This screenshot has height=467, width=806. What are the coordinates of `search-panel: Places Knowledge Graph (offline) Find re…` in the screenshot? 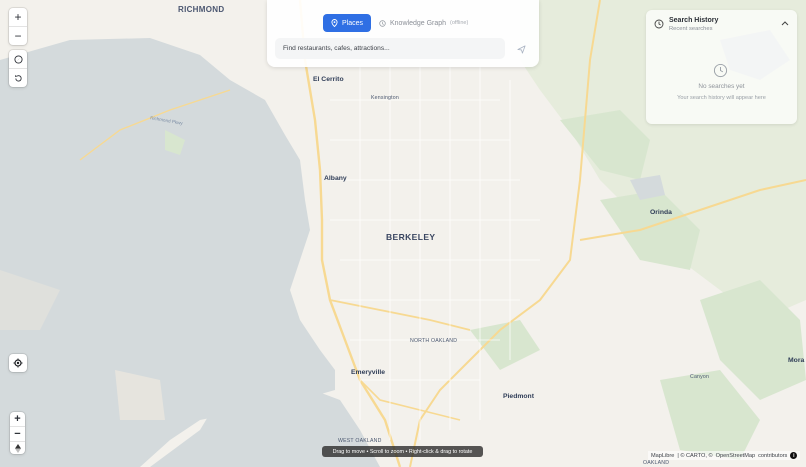 It's located at (403, 33).